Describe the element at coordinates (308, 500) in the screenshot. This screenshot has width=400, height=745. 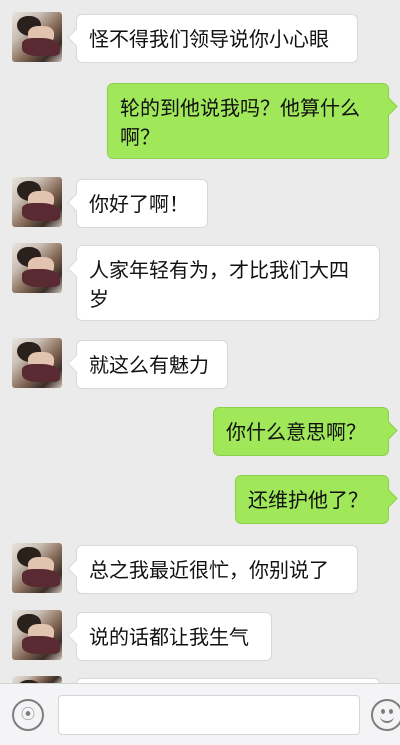
I see `message-text: 还维护他了？` at that location.